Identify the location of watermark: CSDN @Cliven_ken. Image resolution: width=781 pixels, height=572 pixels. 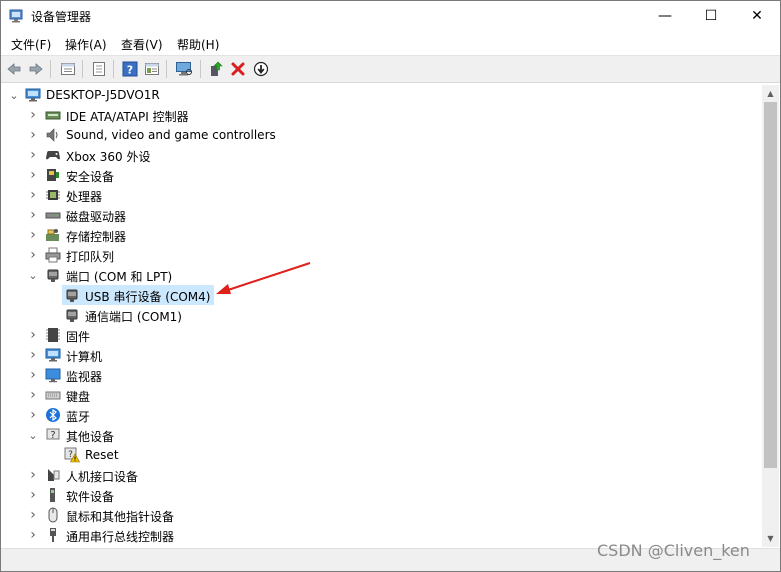
(673, 550).